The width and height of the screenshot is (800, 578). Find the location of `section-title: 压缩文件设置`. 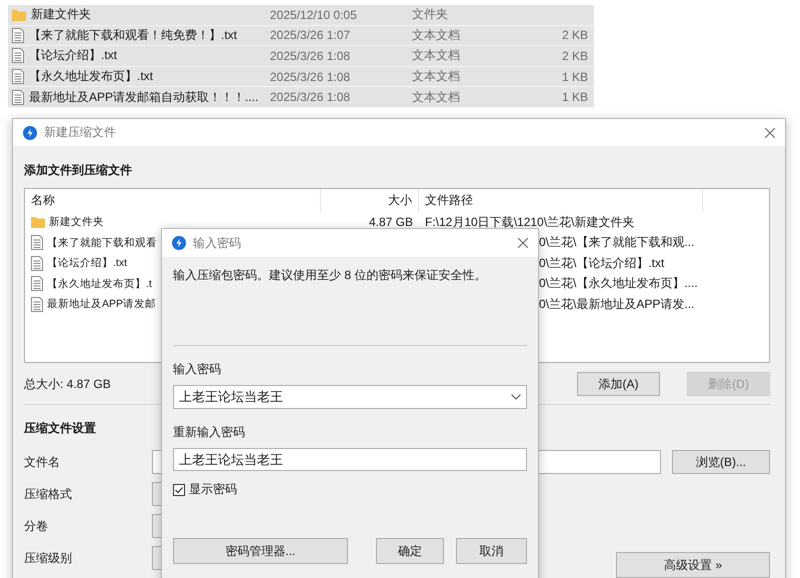

section-title: 压缩文件设置 is located at coordinates (60, 428).